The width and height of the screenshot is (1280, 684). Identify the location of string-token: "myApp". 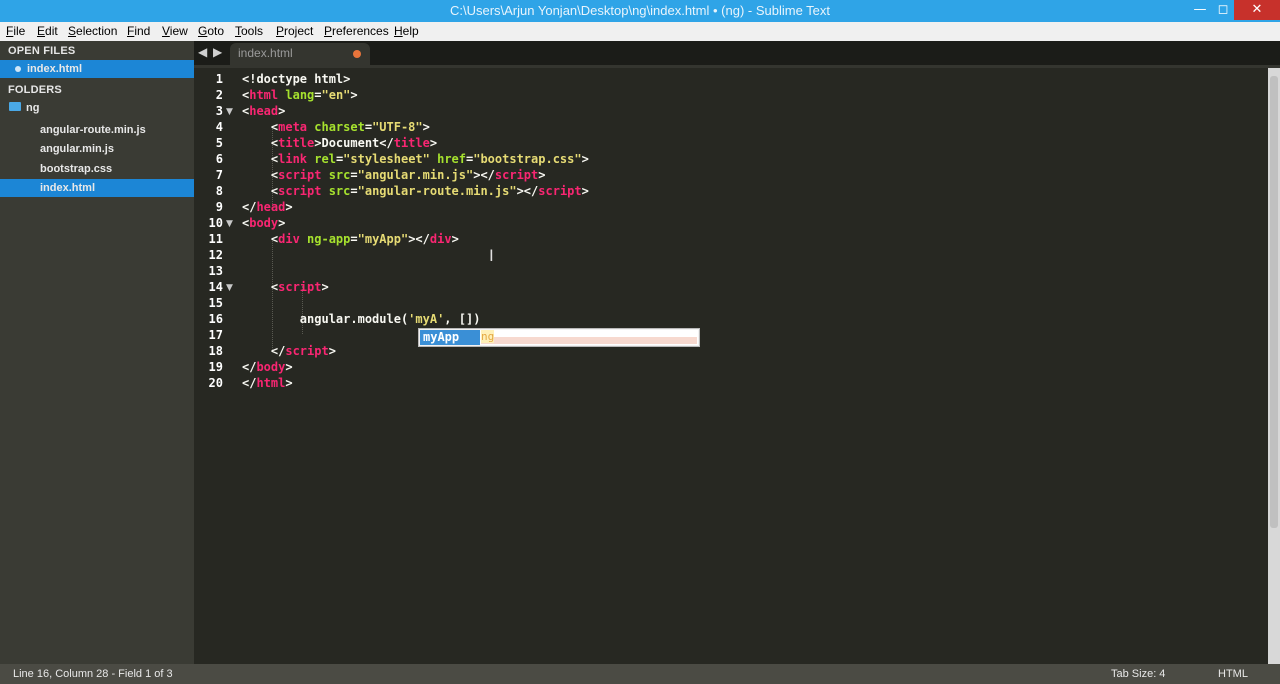
(383, 239).